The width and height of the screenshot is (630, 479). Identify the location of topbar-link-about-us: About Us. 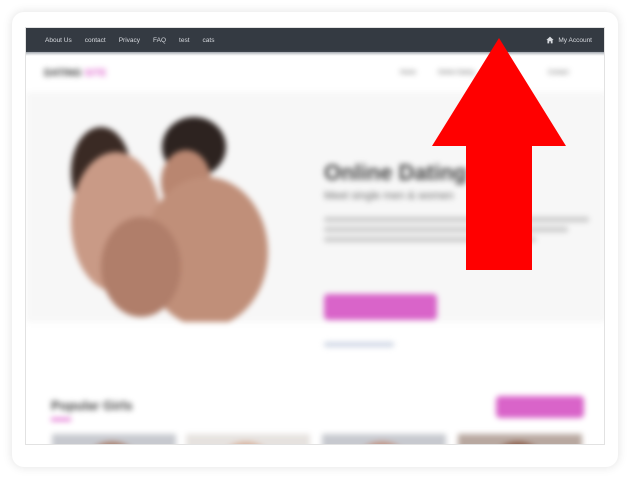
(58, 40).